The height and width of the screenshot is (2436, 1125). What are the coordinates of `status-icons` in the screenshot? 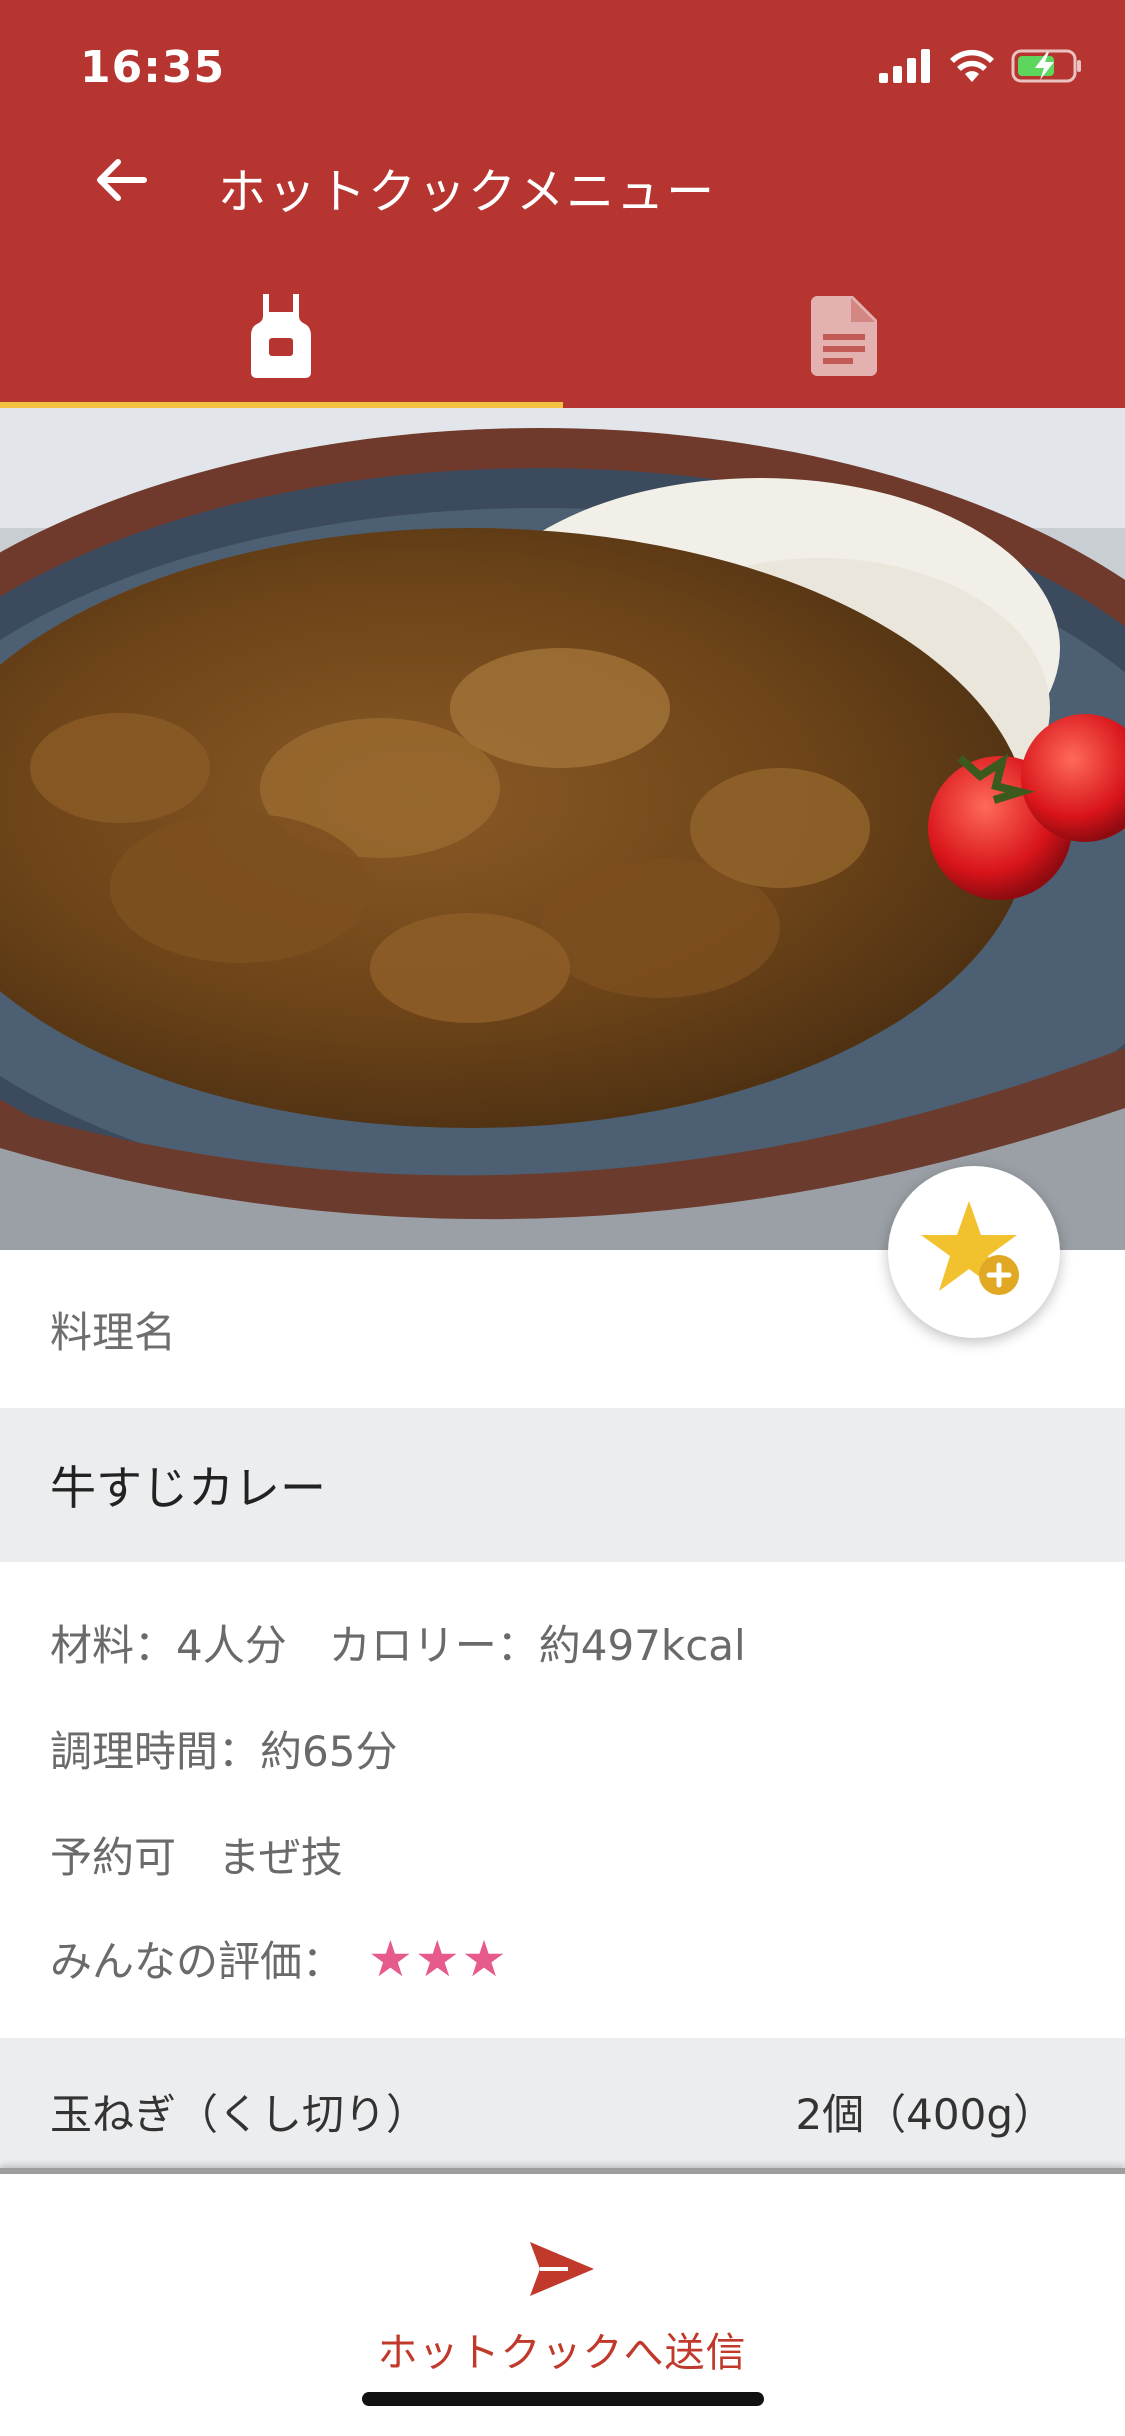 It's located at (981, 68).